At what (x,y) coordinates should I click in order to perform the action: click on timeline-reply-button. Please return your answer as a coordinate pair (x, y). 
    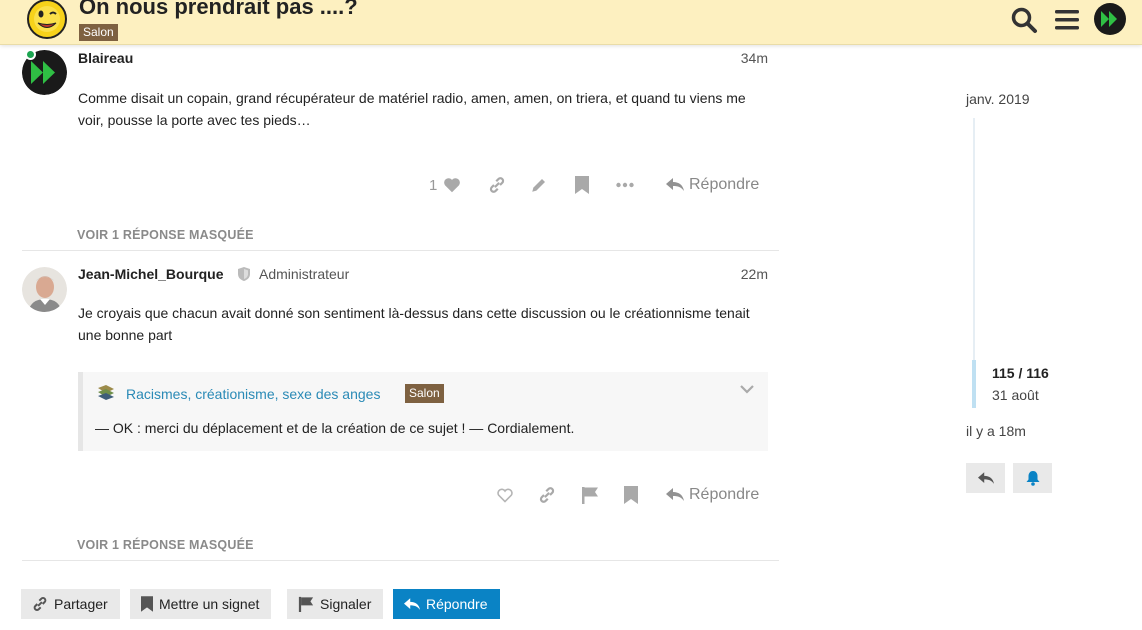
    Looking at the image, I should click on (985, 478).